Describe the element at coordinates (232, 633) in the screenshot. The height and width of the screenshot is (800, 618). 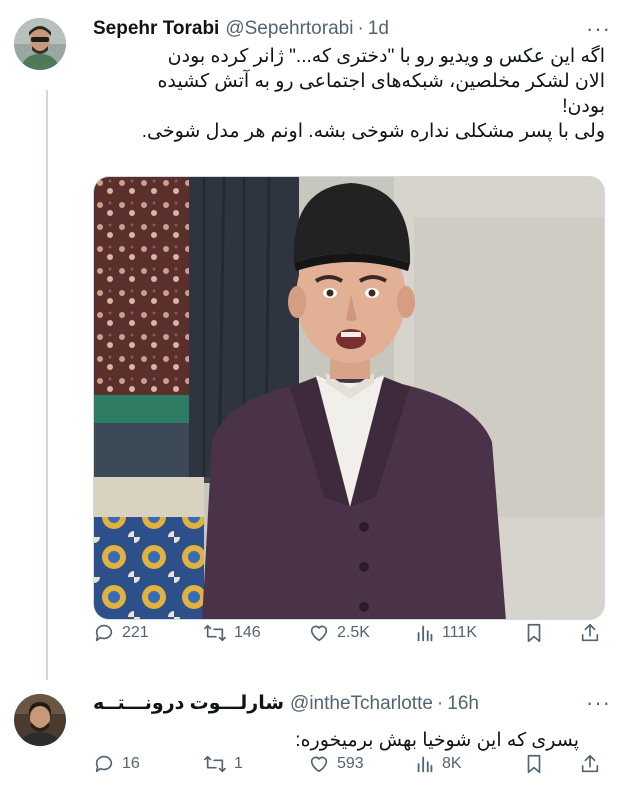
I see `retweet-button: 146` at that location.